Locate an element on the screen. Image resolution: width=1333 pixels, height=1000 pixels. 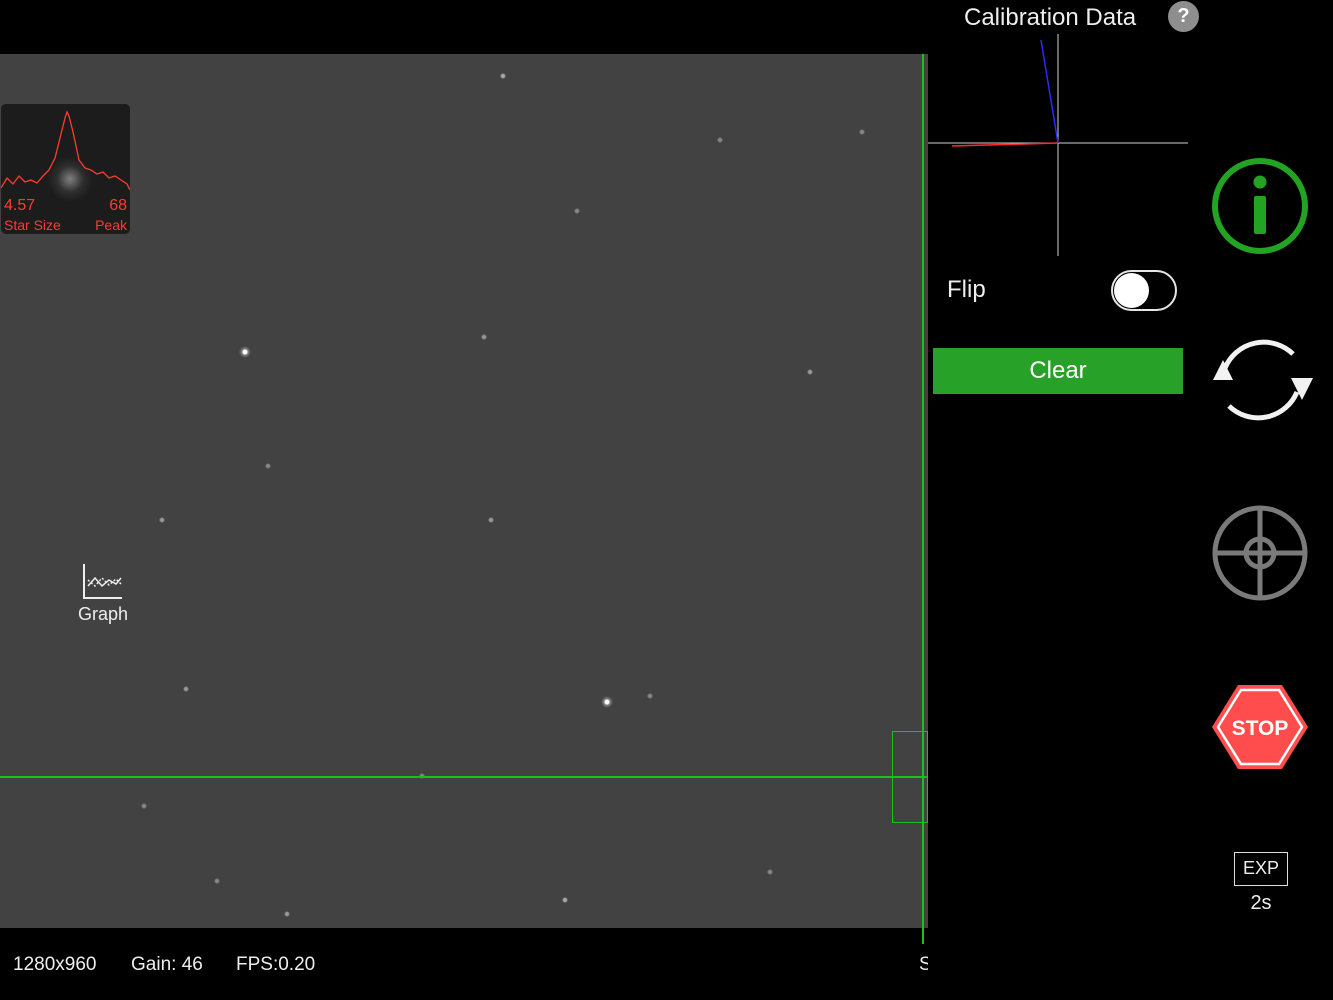
status-bar: 1280x960 Gain: 46 FPS:0.20 S is located at coordinates (464, 964).